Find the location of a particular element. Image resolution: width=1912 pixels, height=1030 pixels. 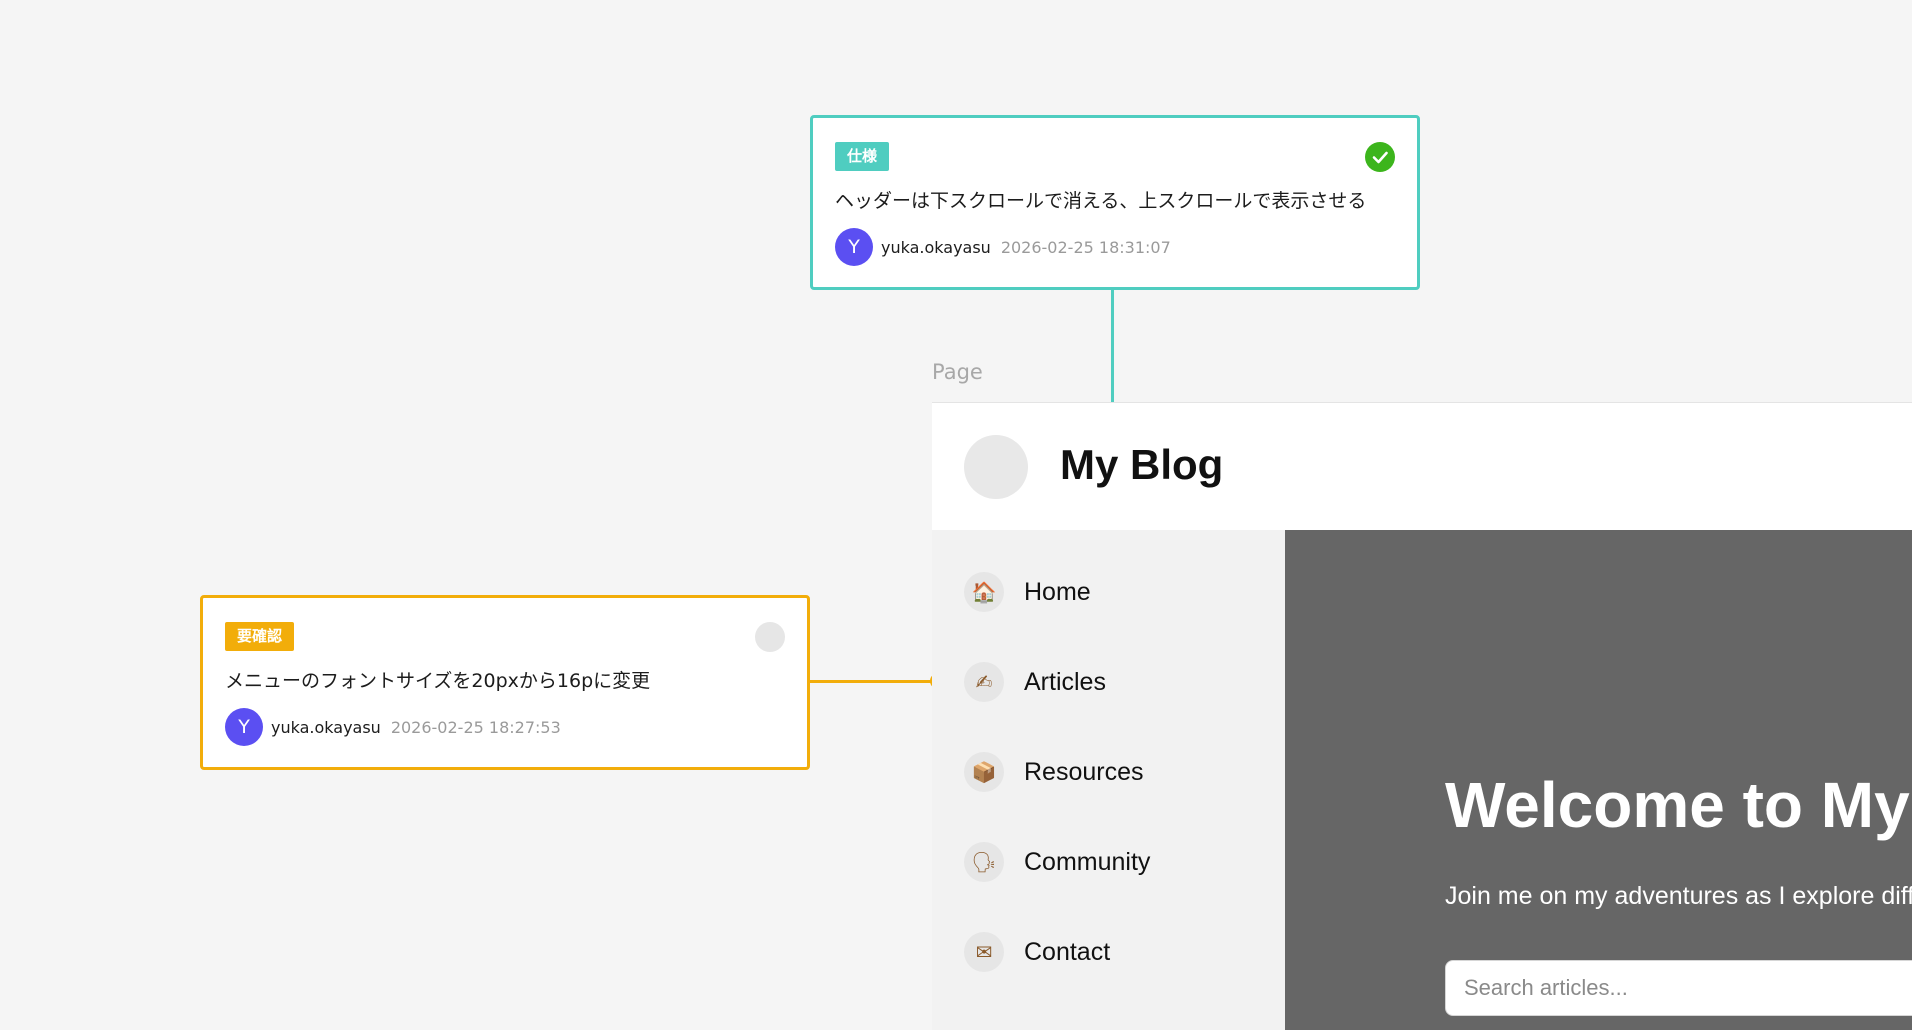

comment-tag: 仕様 is located at coordinates (862, 156).